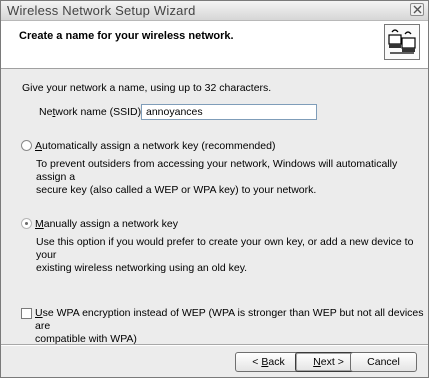 The image size is (431, 380). Describe the element at coordinates (214, 11) in the screenshot. I see `title-bar: Wireless Network Setup Wizard` at that location.